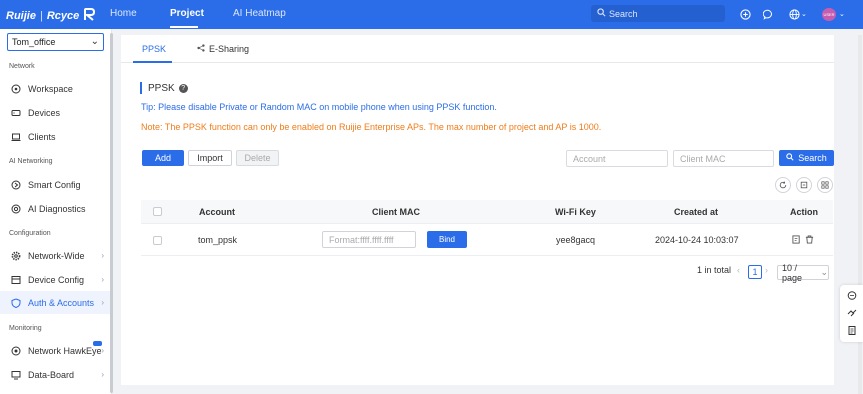  Describe the element at coordinates (829, 14) in the screenshot. I see `avatar: USER` at that location.